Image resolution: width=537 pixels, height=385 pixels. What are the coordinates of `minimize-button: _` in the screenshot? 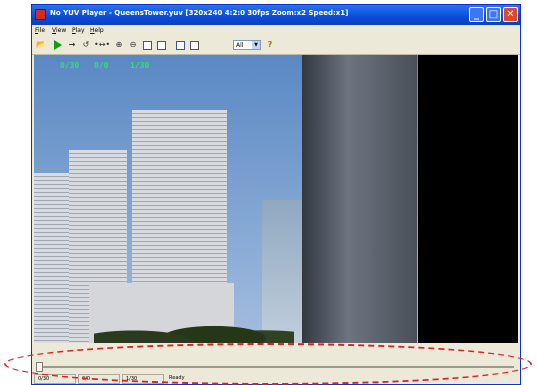 It's located at (476, 14).